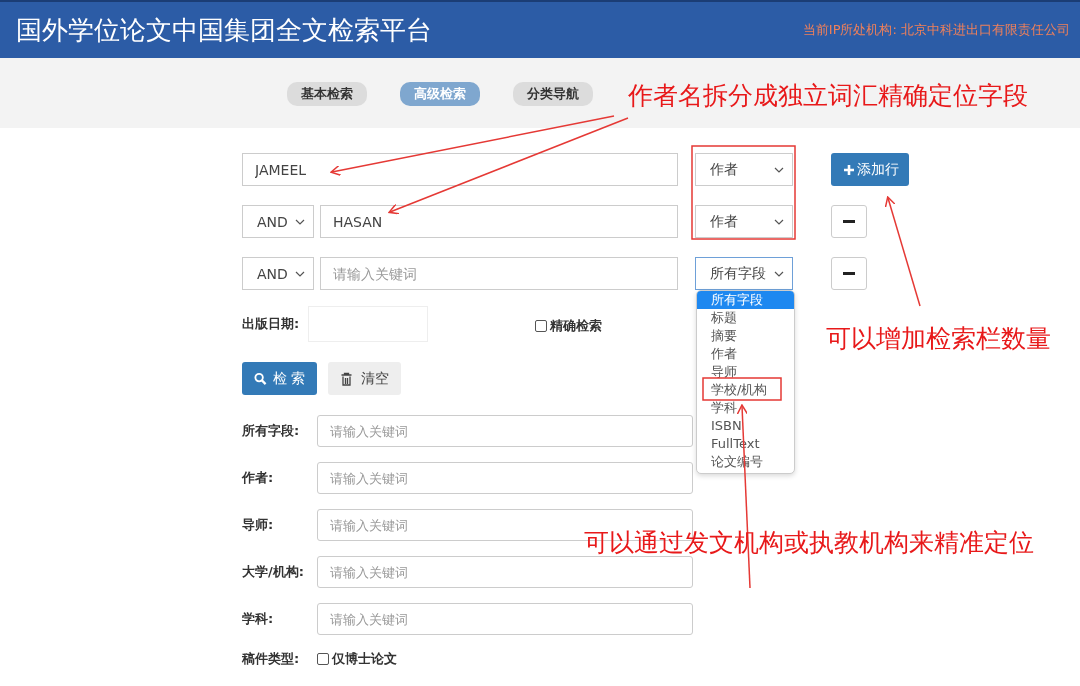 The image size is (1080, 686). What do you see at coordinates (499, 221) in the screenshot?
I see `keyword-input: HASAN` at bounding box center [499, 221].